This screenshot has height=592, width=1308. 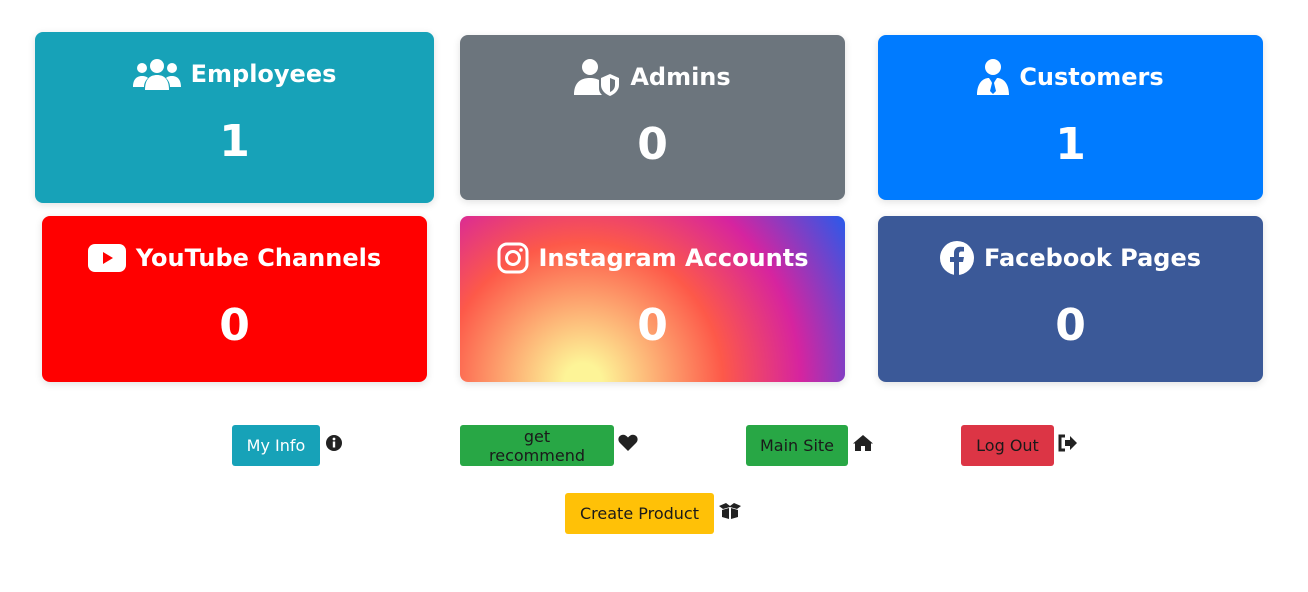 I want to click on customers-count: 1, so click(x=1070, y=144).